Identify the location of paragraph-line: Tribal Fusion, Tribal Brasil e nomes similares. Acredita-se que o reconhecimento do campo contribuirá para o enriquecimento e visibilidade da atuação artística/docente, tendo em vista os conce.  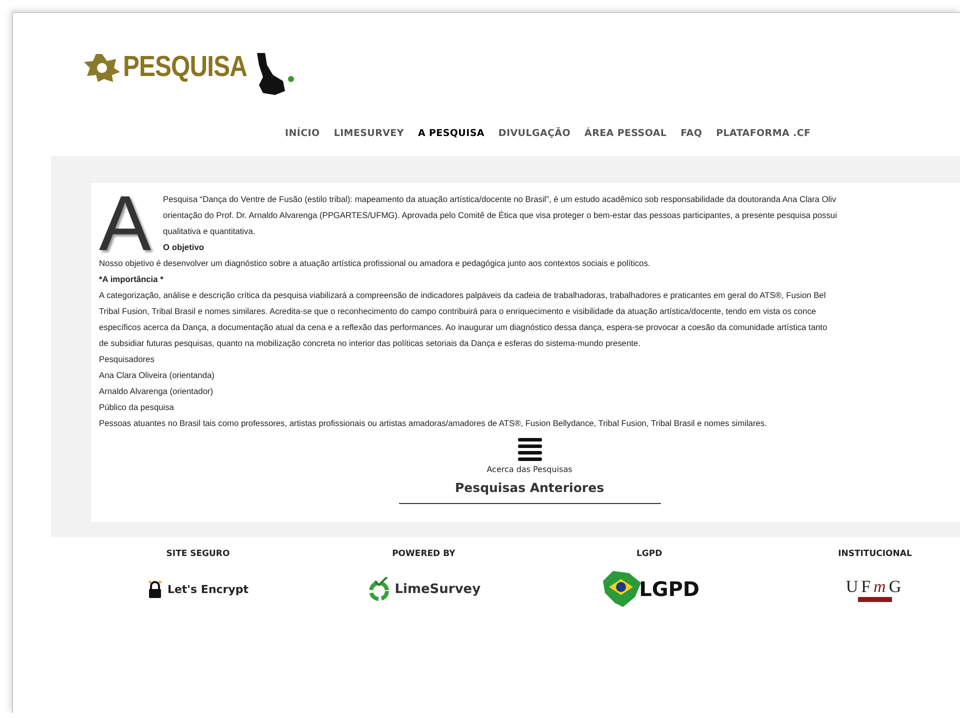
(458, 311).